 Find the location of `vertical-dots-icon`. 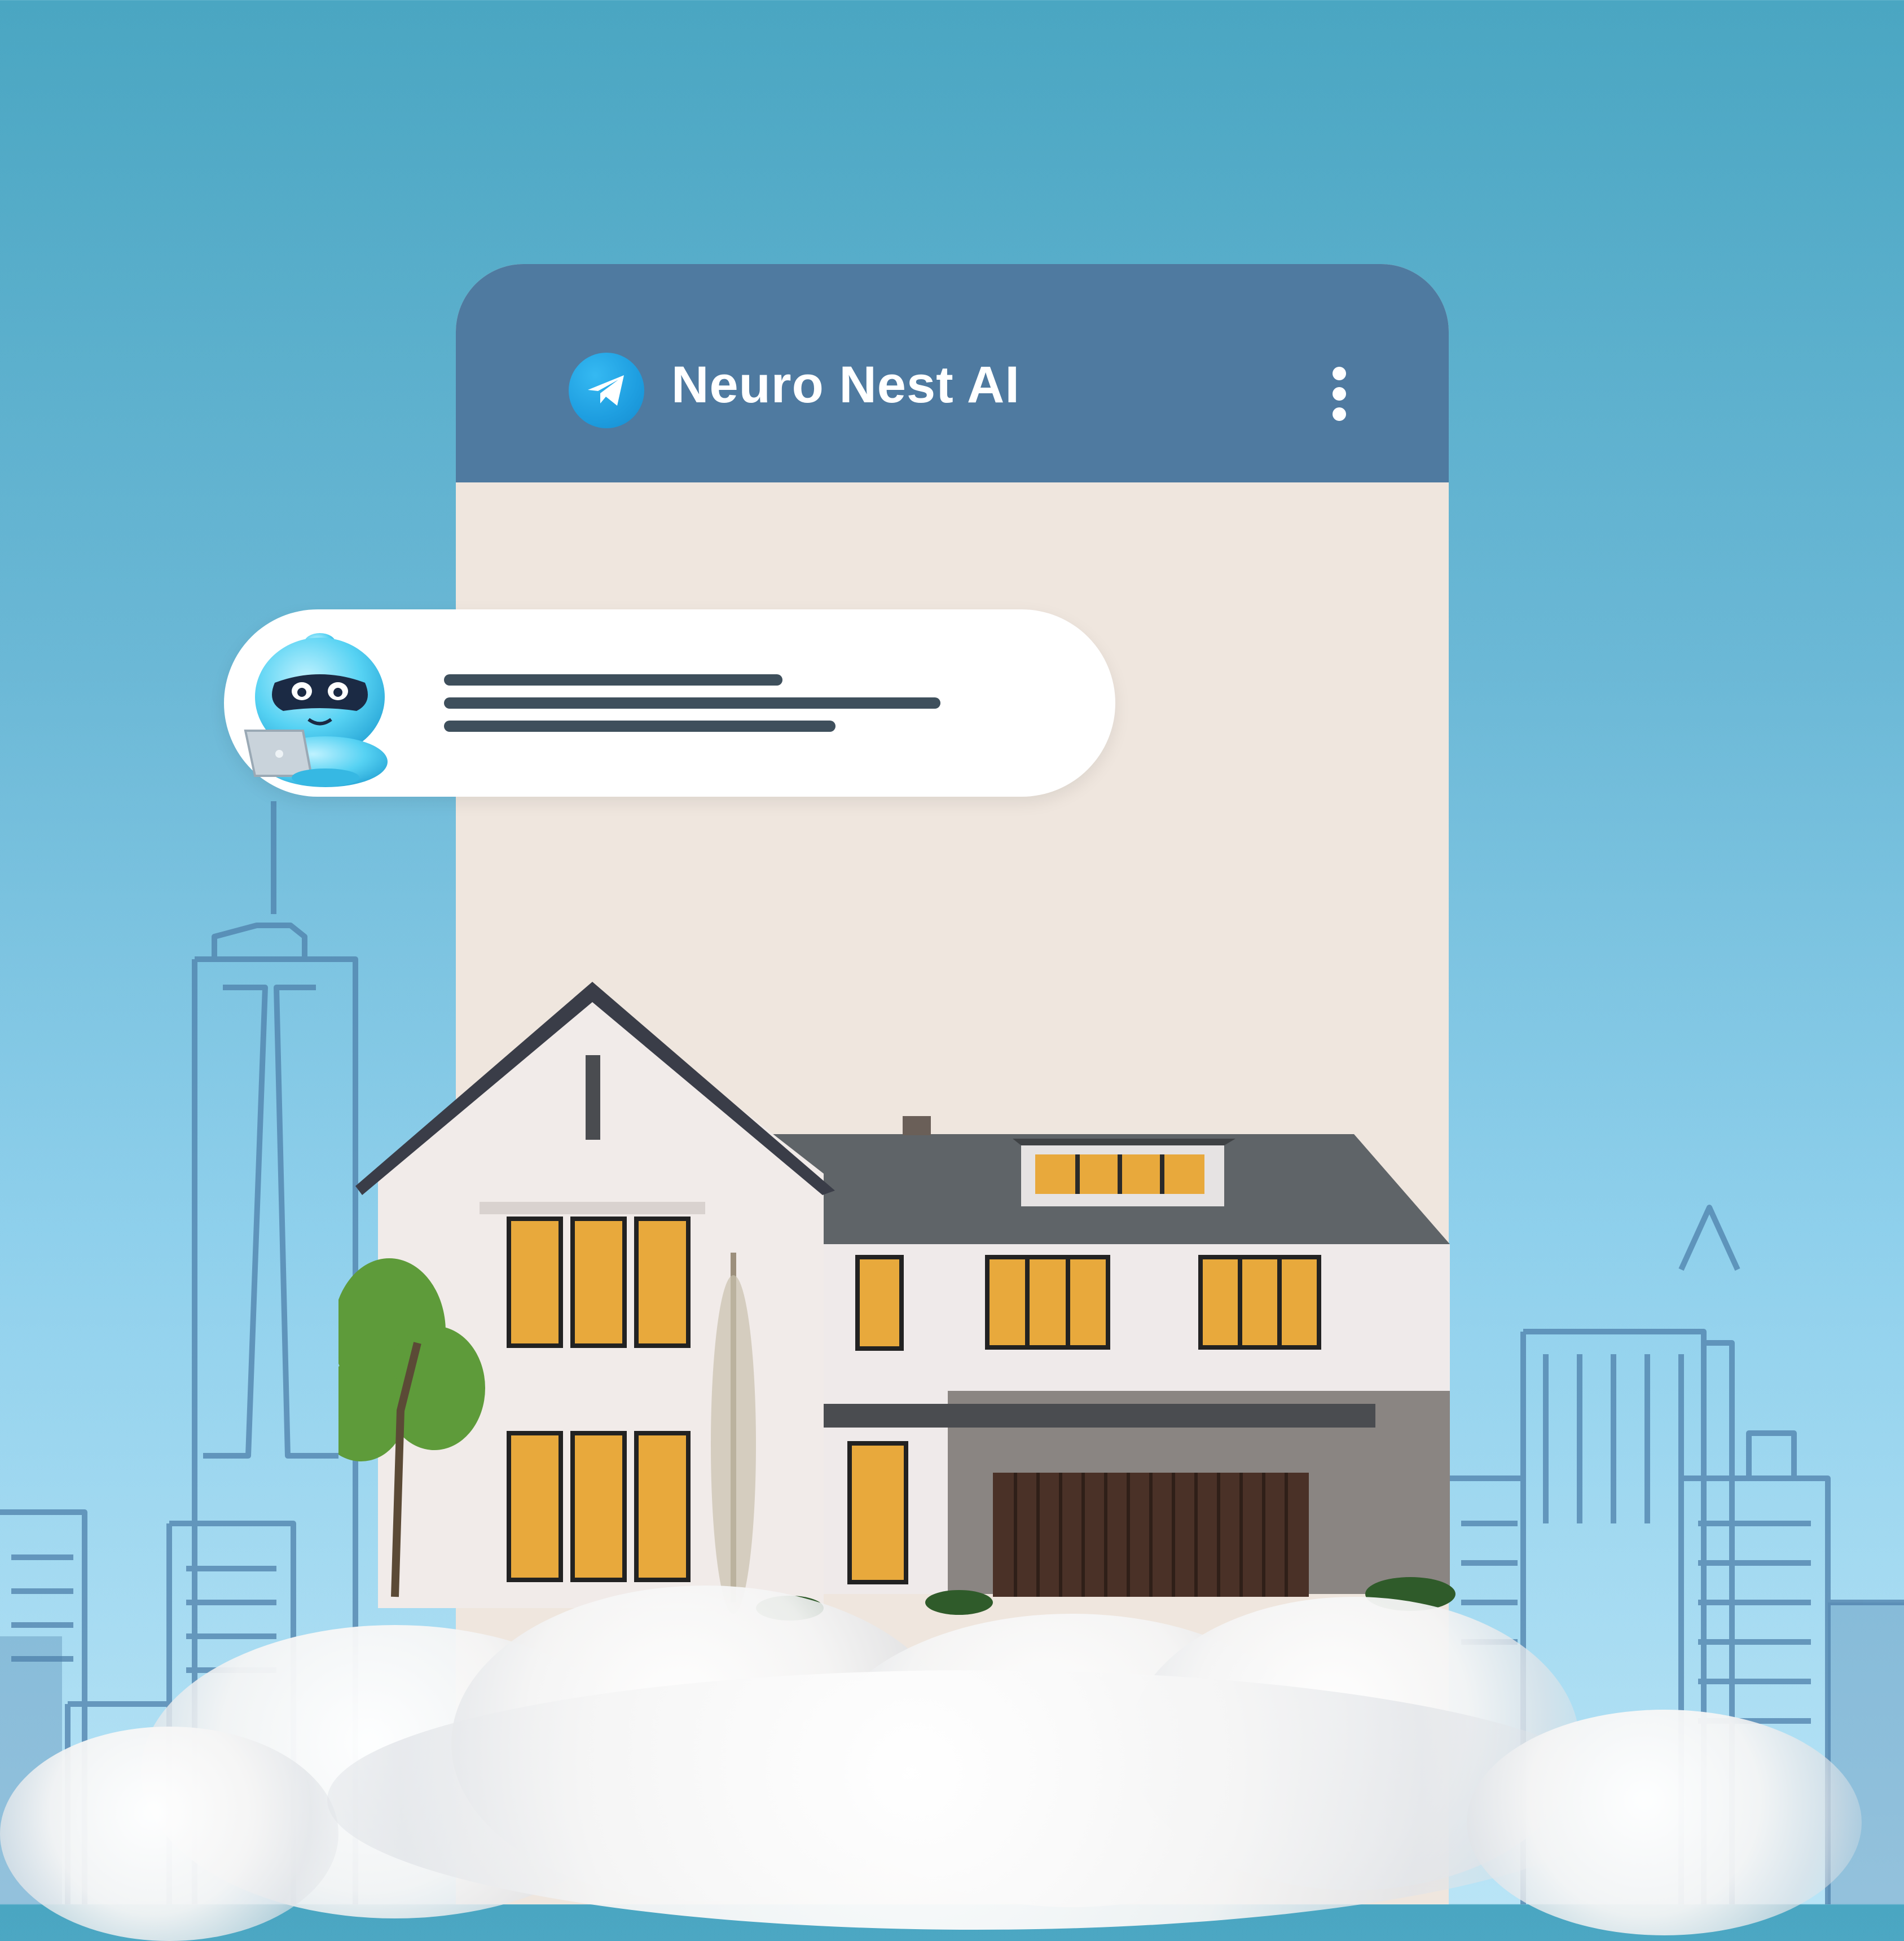

vertical-dots-icon is located at coordinates (1338, 394).